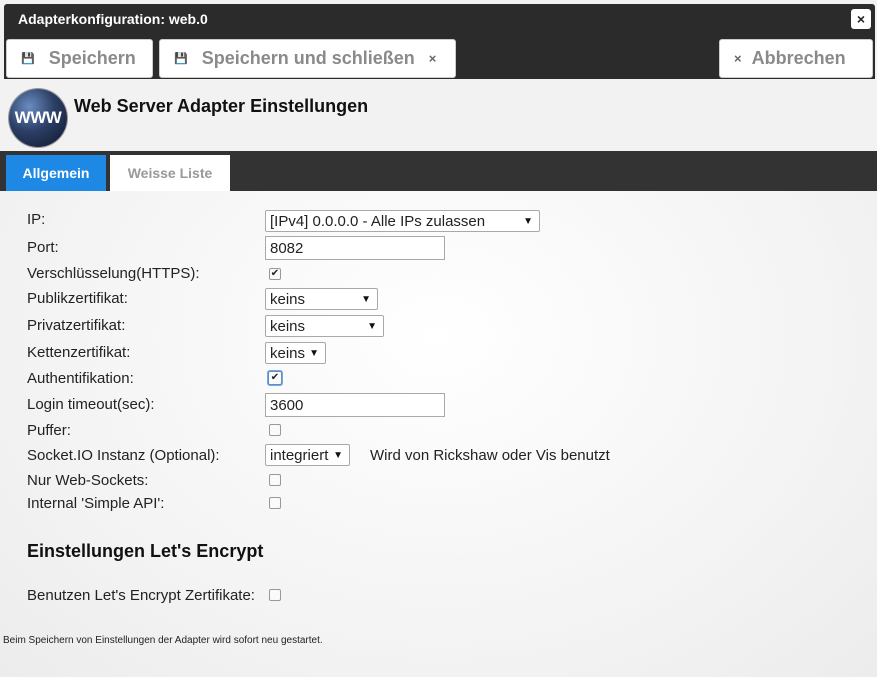  Describe the element at coordinates (43, 247) in the screenshot. I see `port-label: Port:` at that location.